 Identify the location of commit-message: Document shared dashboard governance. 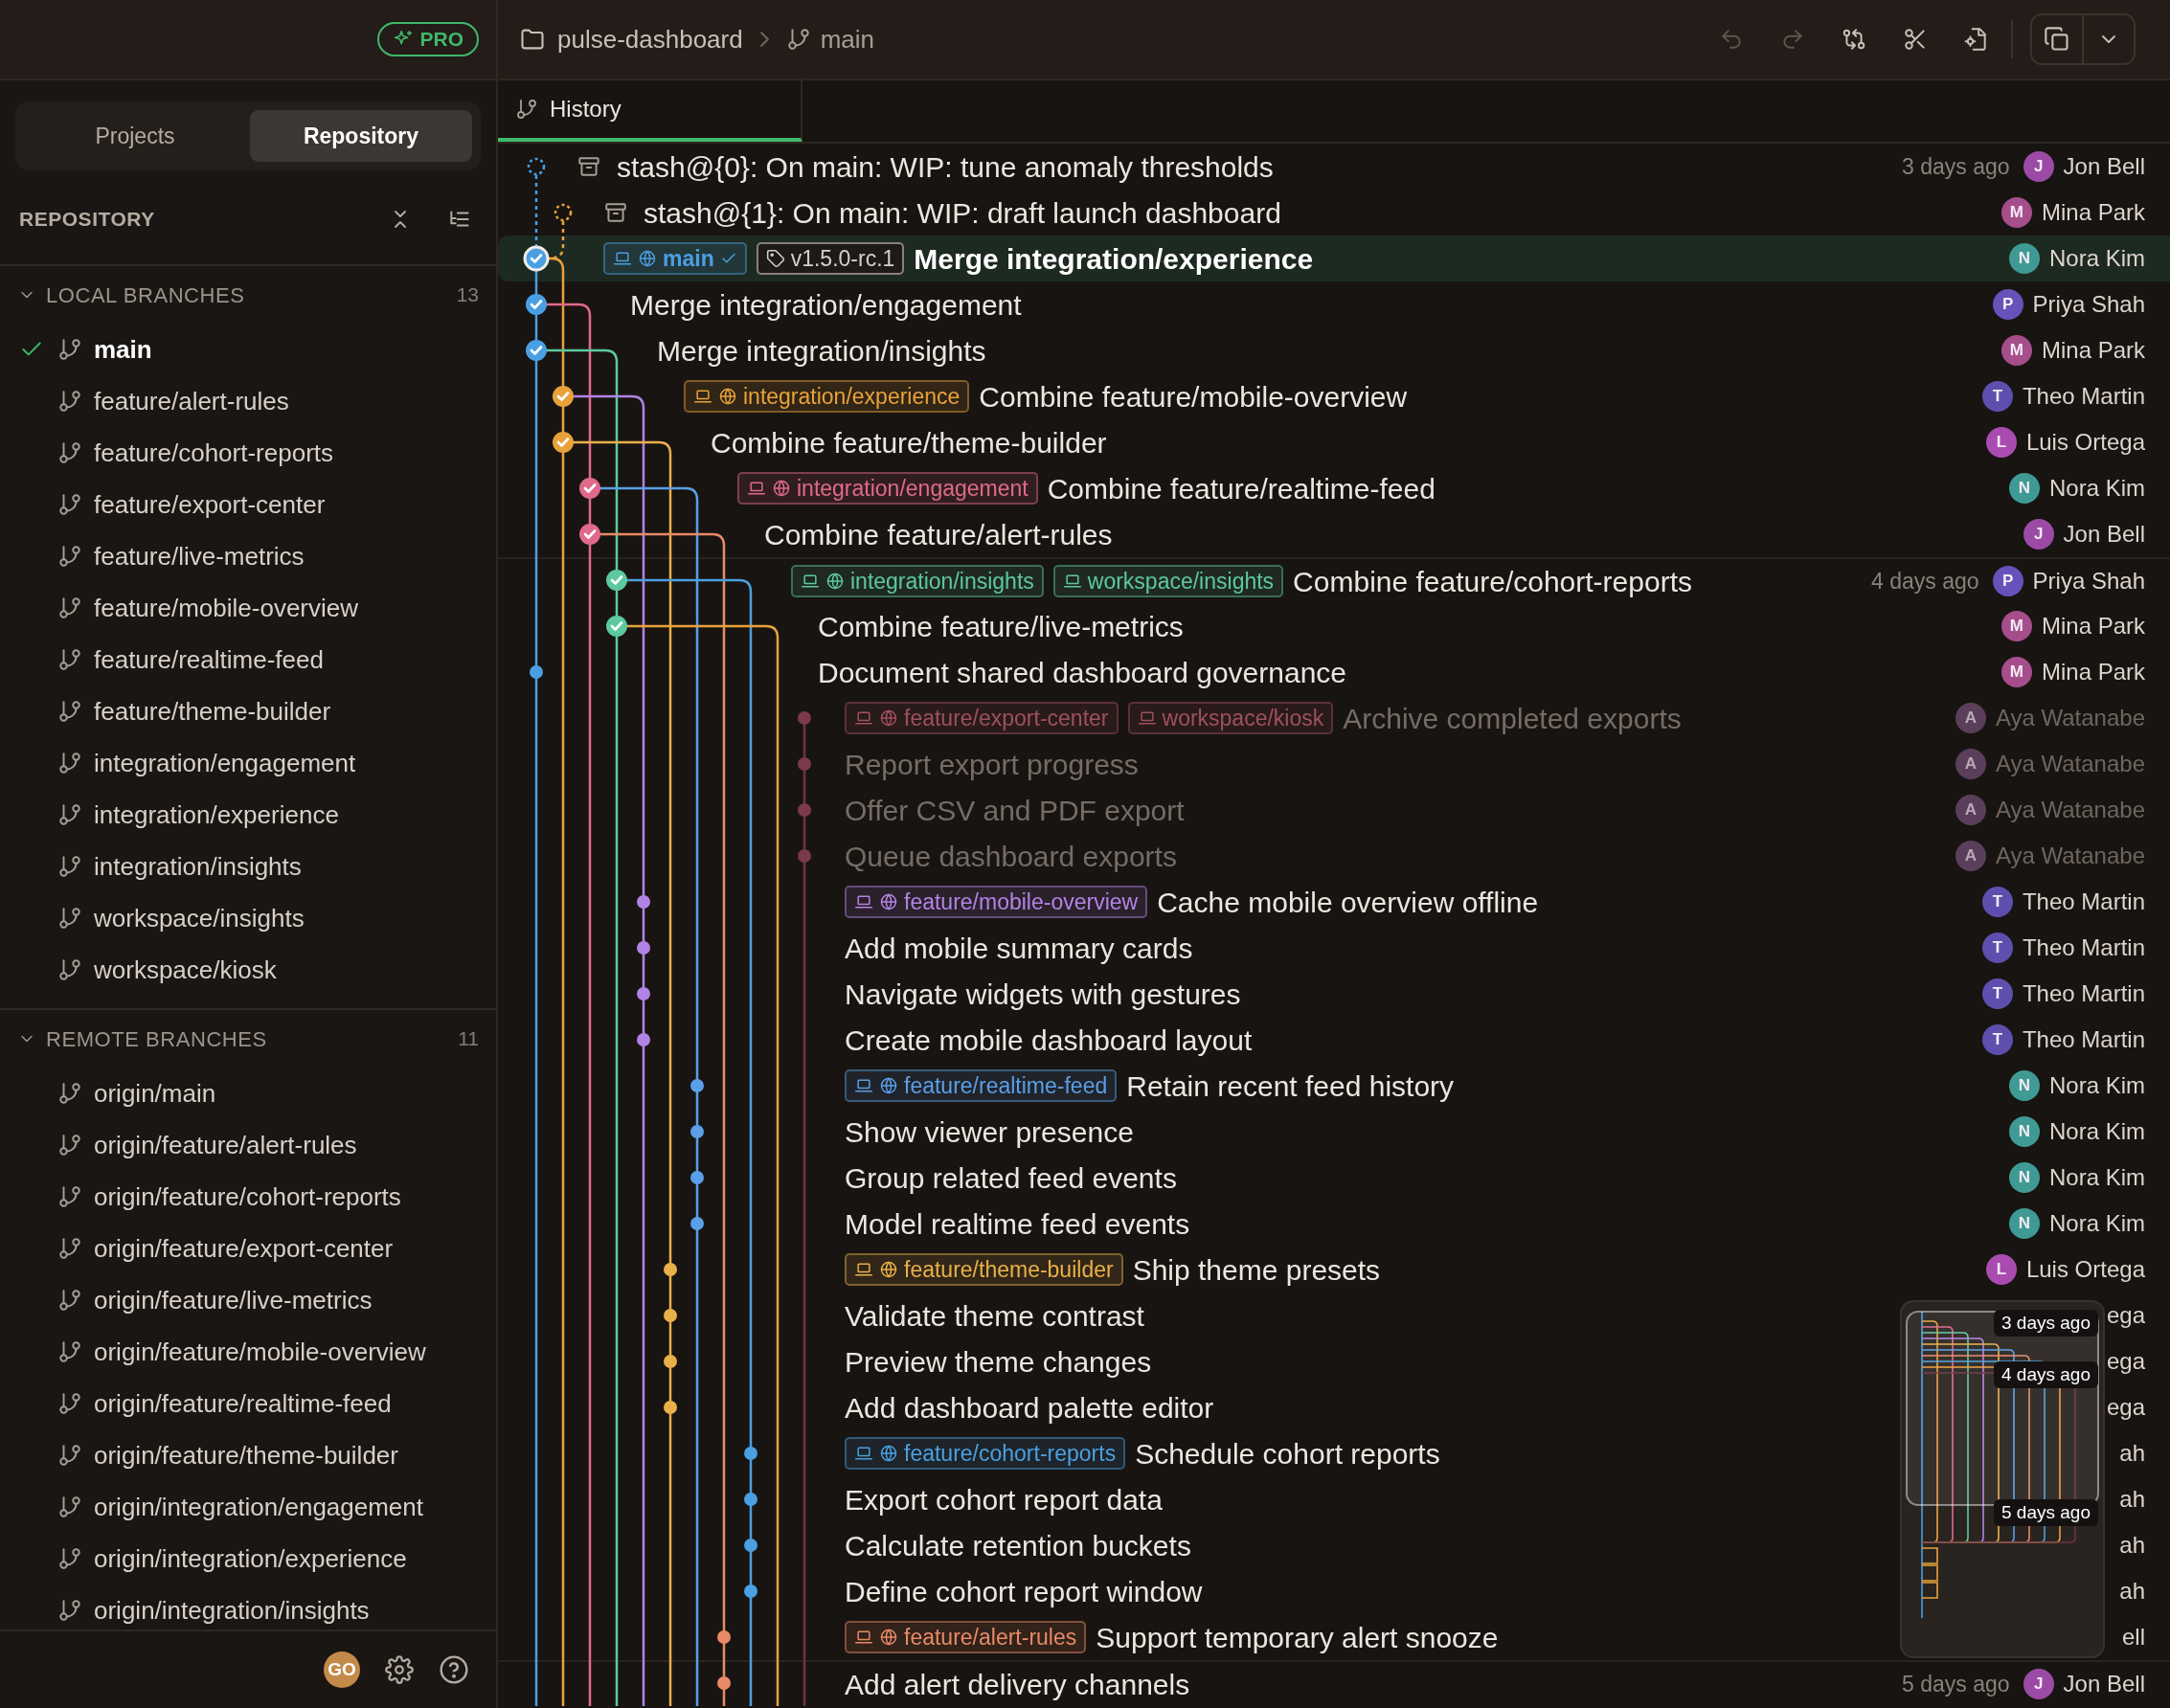
(1082, 672).